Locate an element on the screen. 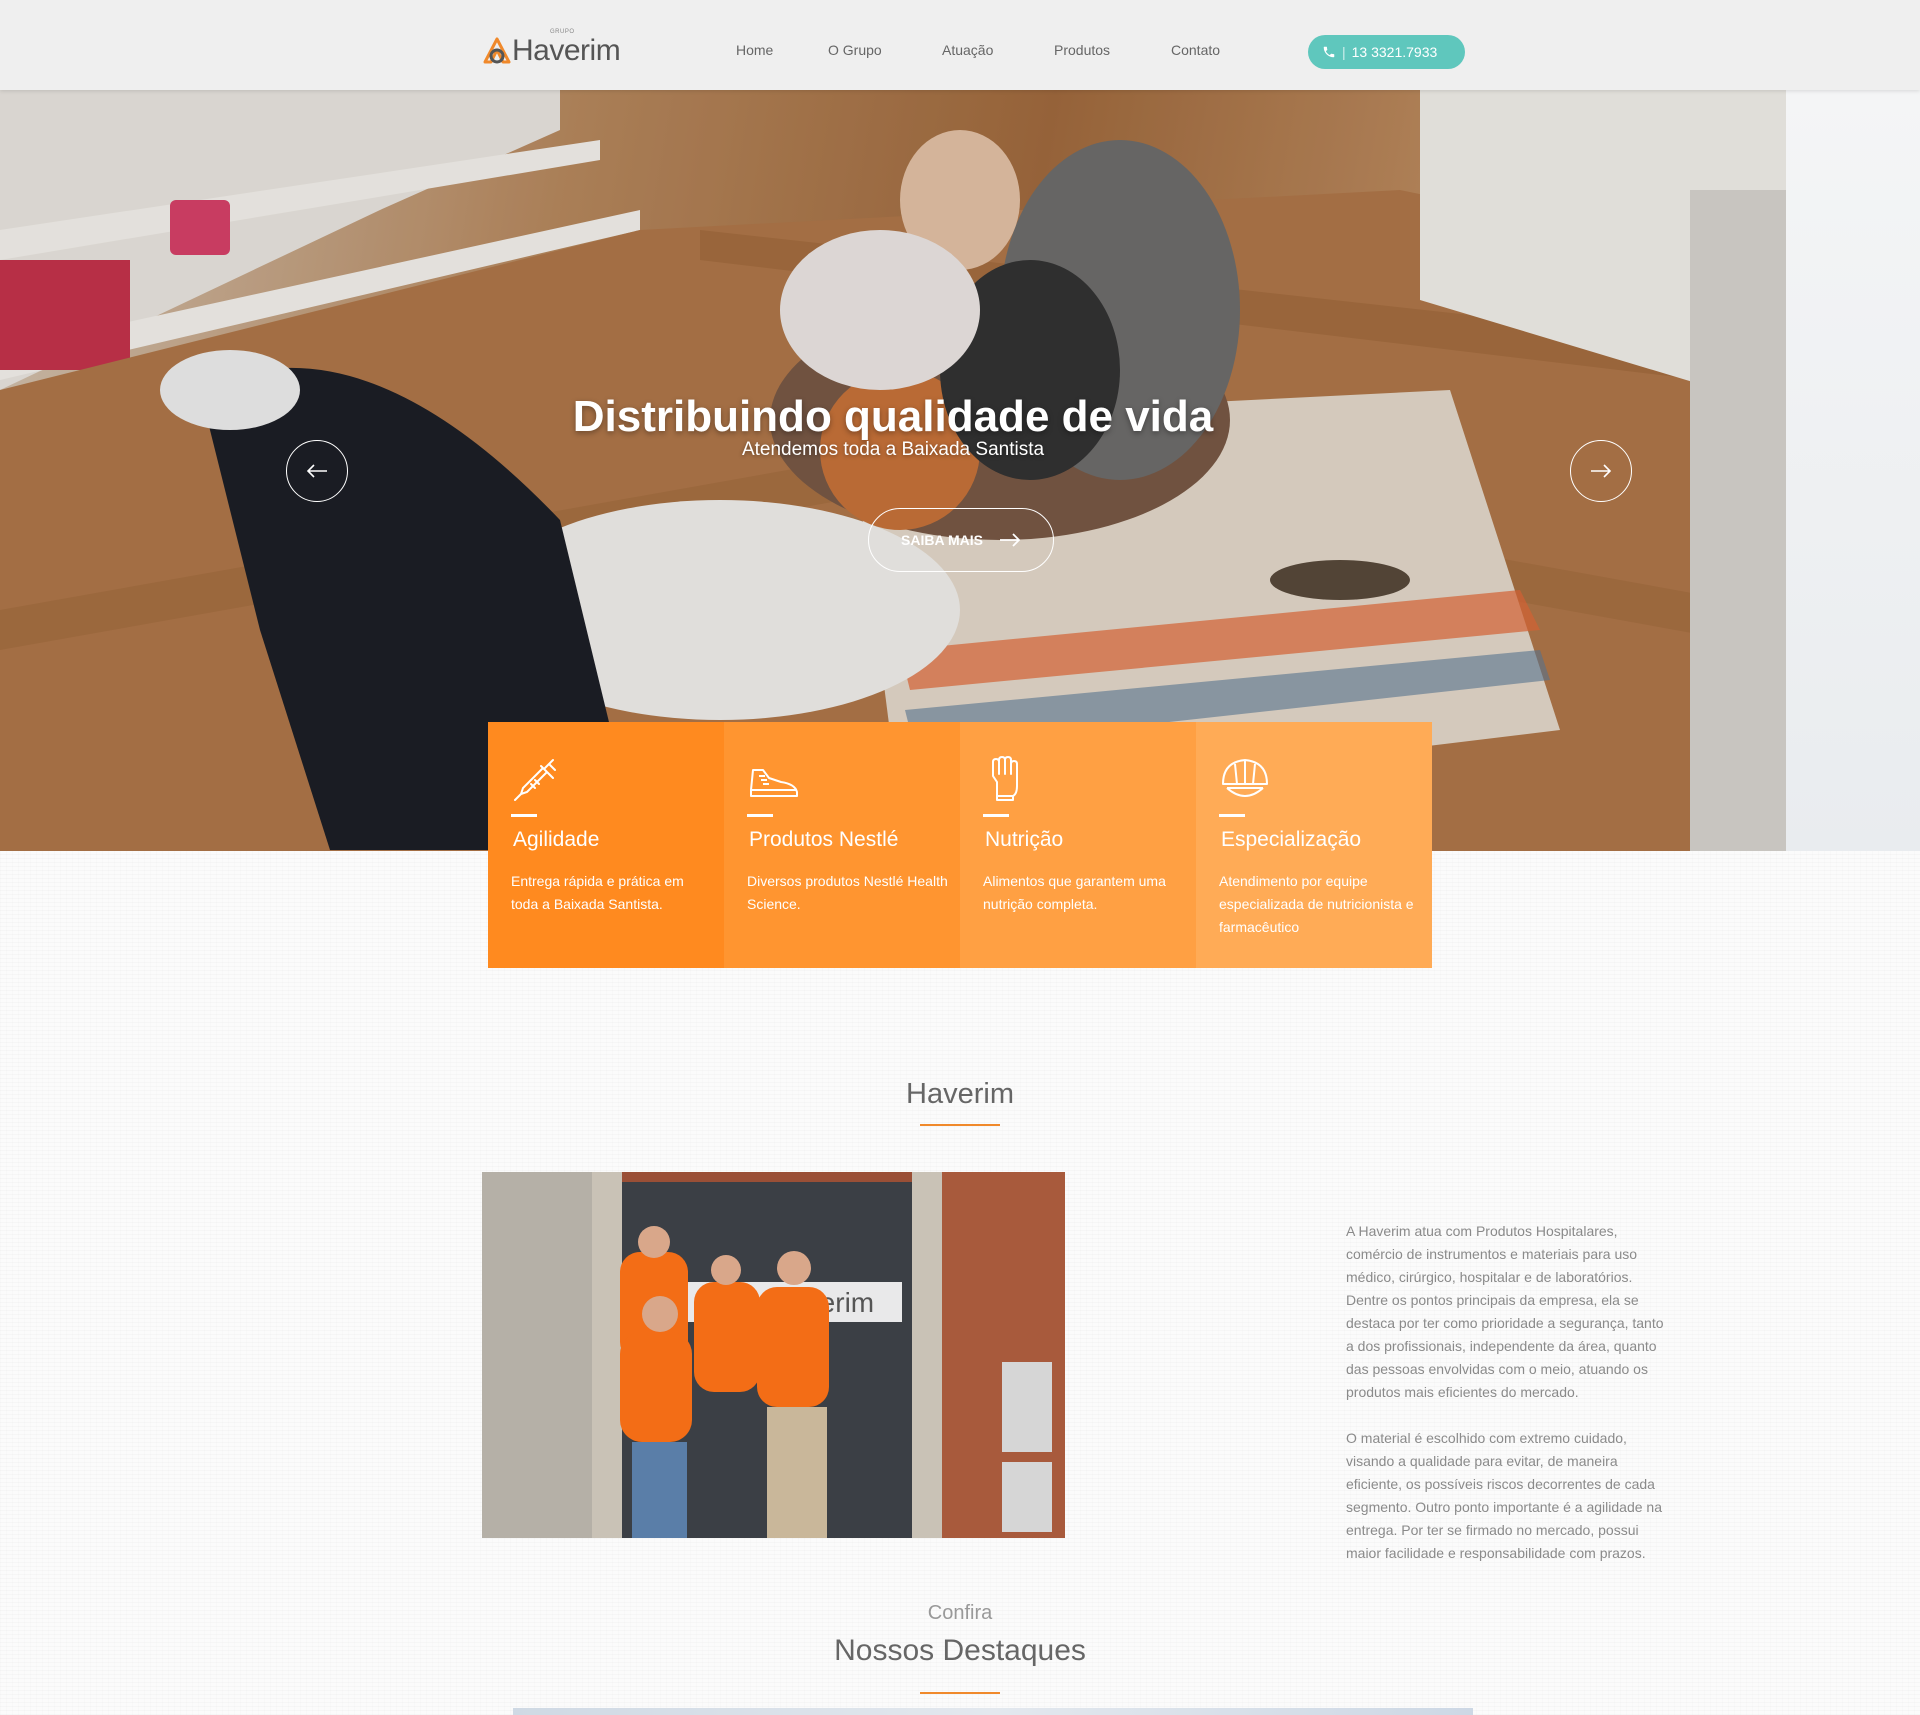  highlights-carousel-top is located at coordinates (993, 1711).